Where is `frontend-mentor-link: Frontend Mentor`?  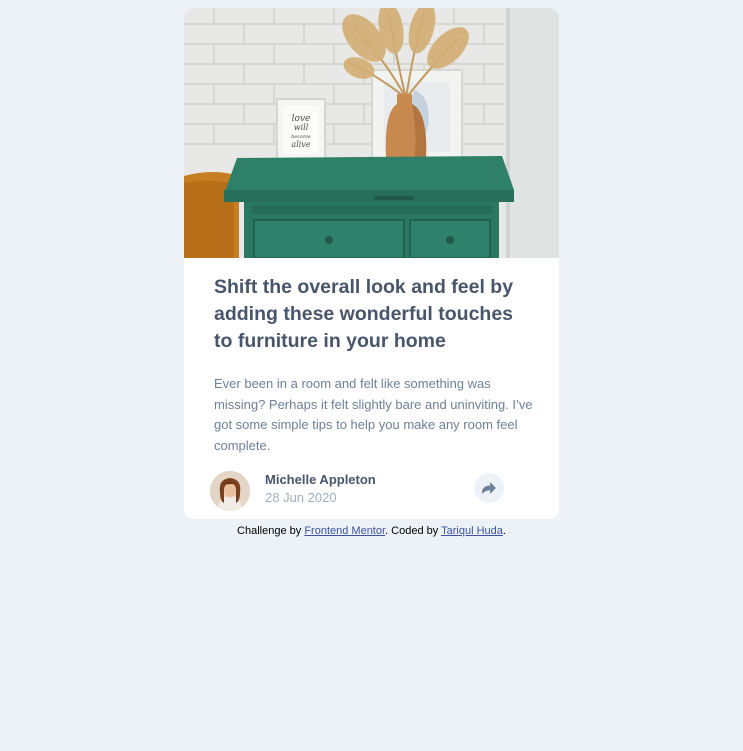 frontend-mentor-link: Frontend Mentor is located at coordinates (344, 531).